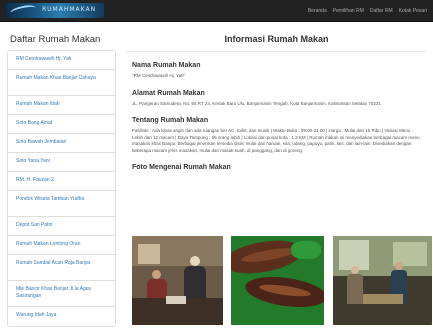  I want to click on nav-link-beranda: Beranda, so click(317, 11).